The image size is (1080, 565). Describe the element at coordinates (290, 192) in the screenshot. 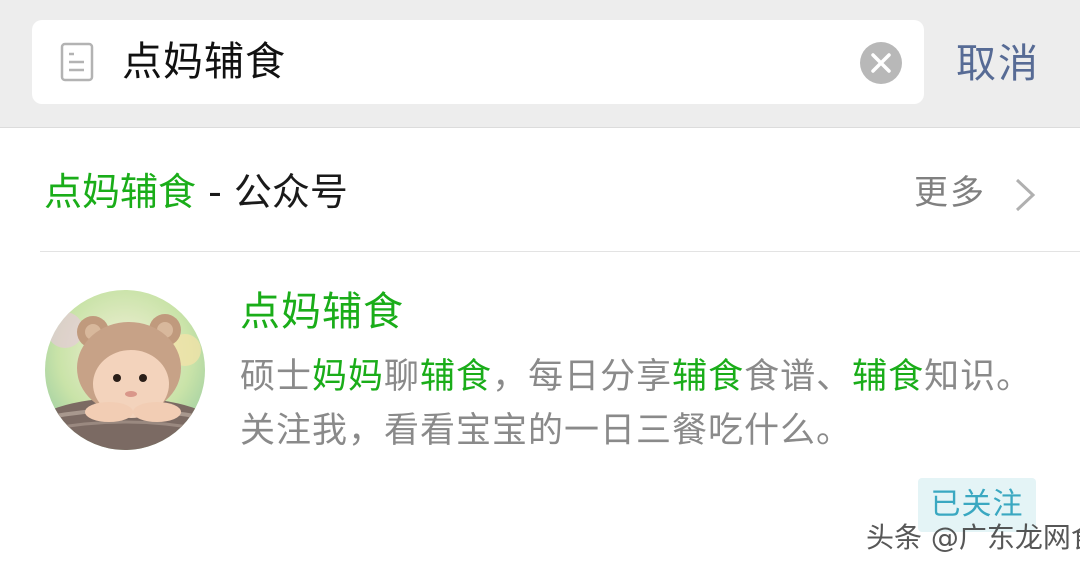

I see `section-title-type: 公众号` at that location.